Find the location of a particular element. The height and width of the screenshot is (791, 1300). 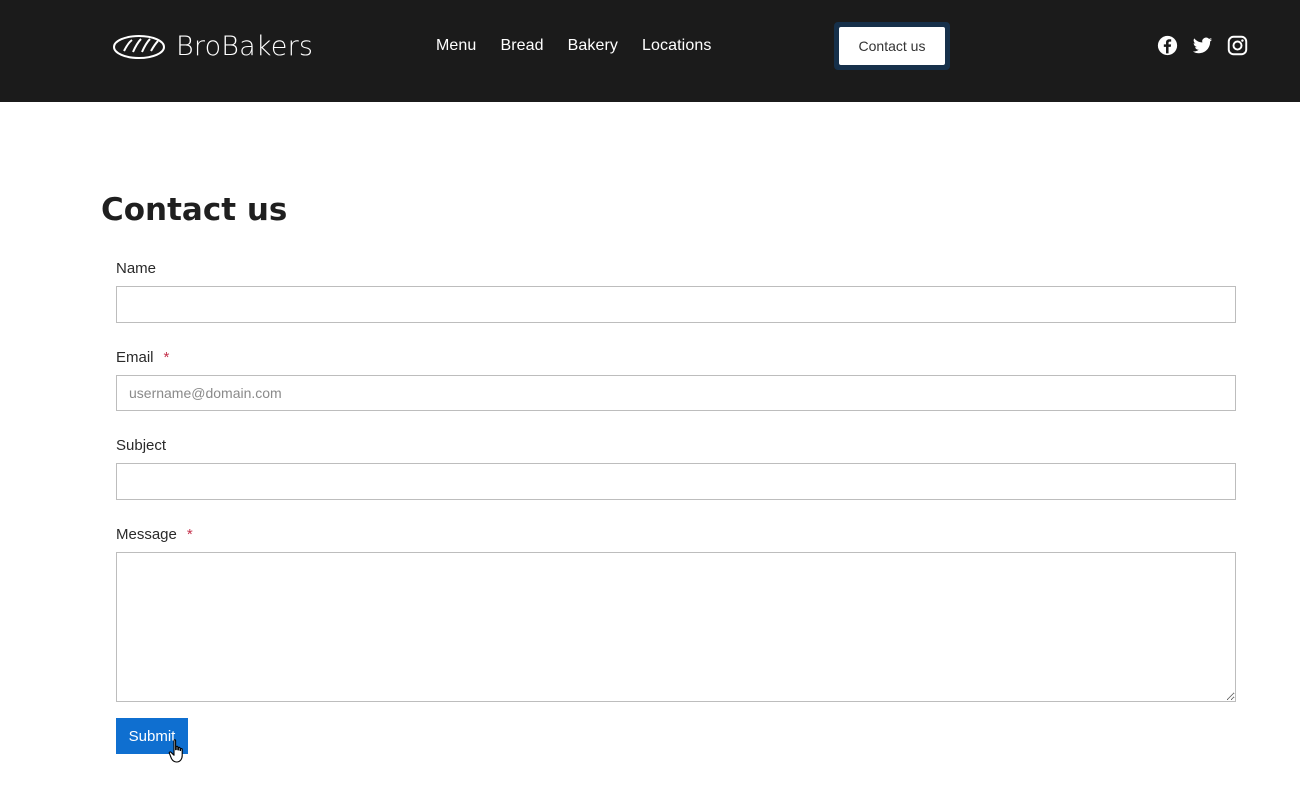

message-label: Message * is located at coordinates (154, 534).